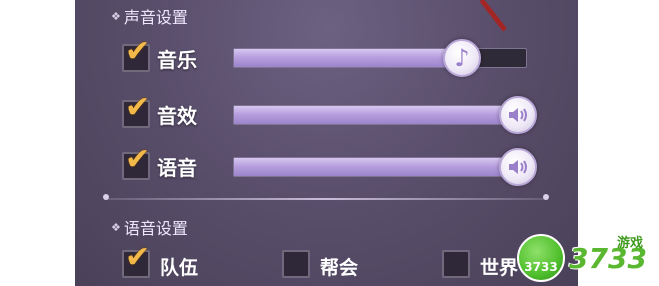 The height and width of the screenshot is (286, 659). I want to click on sfx-volume-slider, so click(378, 115).